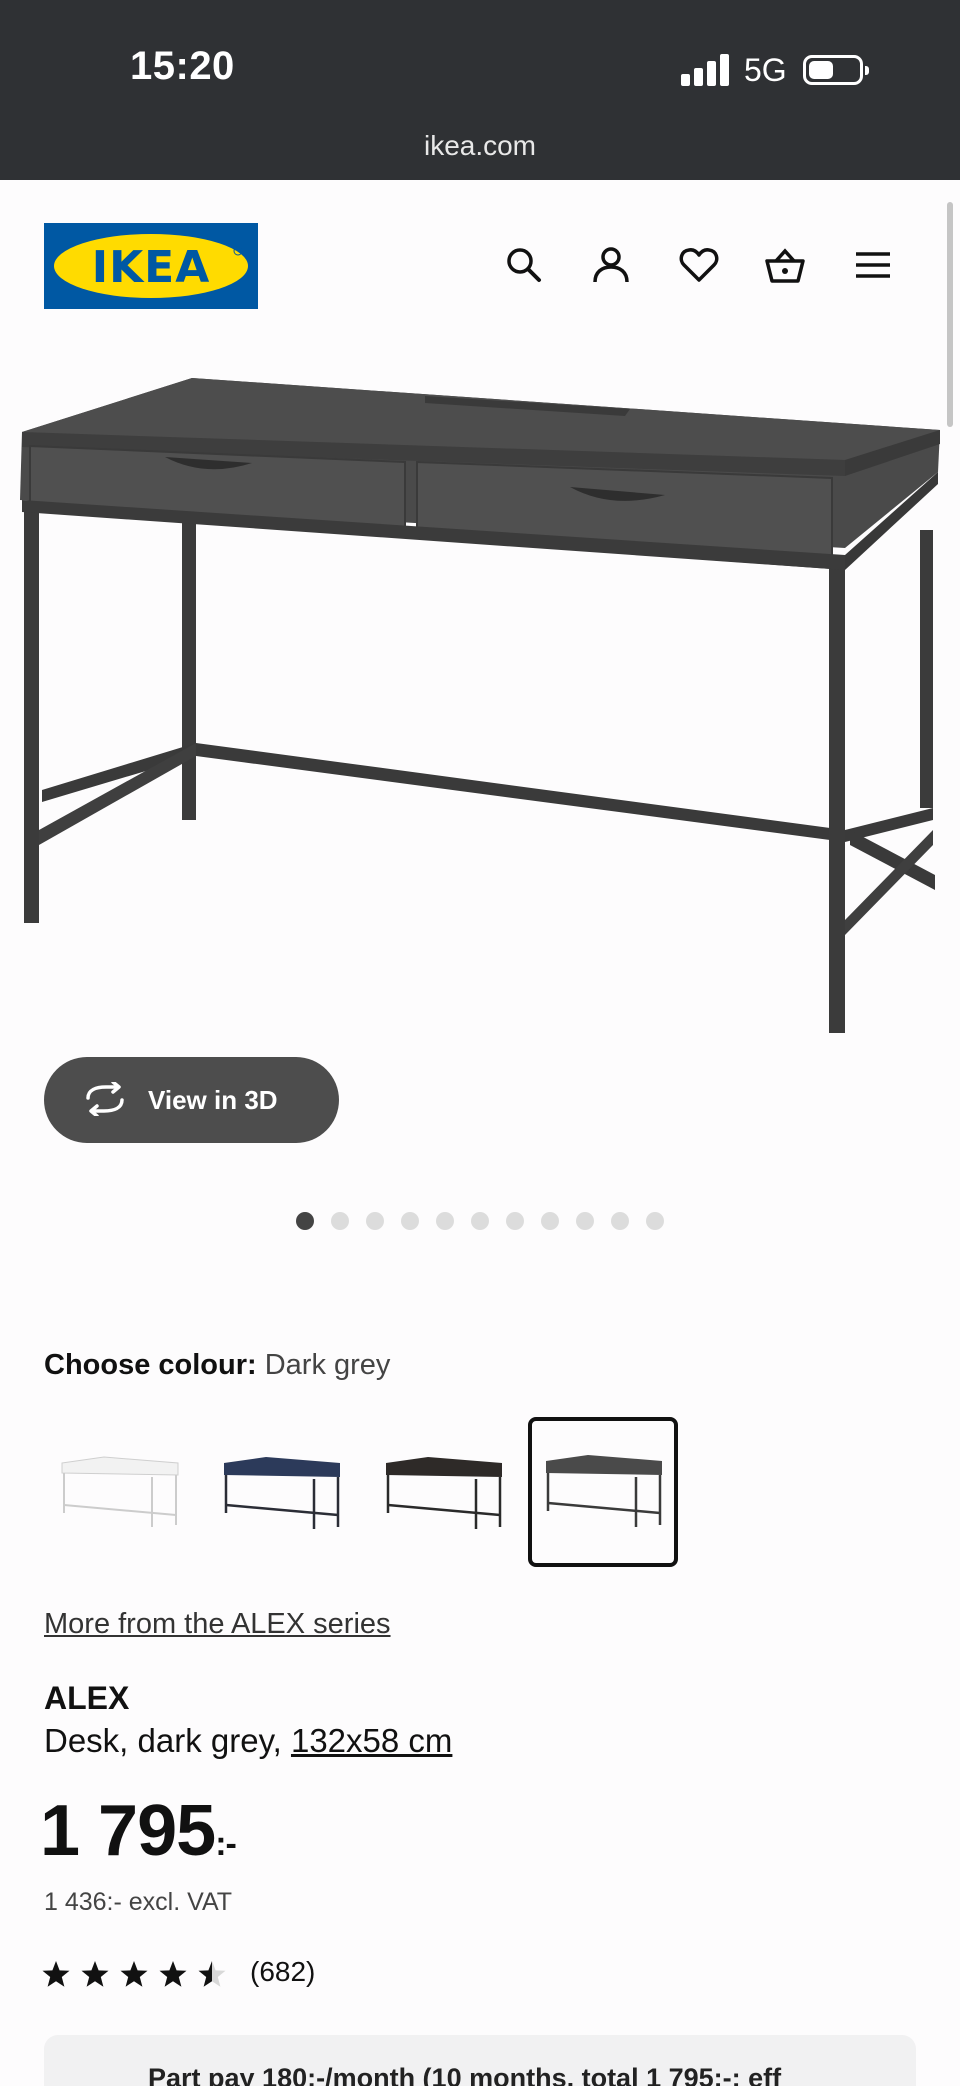 The height and width of the screenshot is (2086, 960). Describe the element at coordinates (105, 1099) in the screenshot. I see `rotate-3d-icon` at that location.